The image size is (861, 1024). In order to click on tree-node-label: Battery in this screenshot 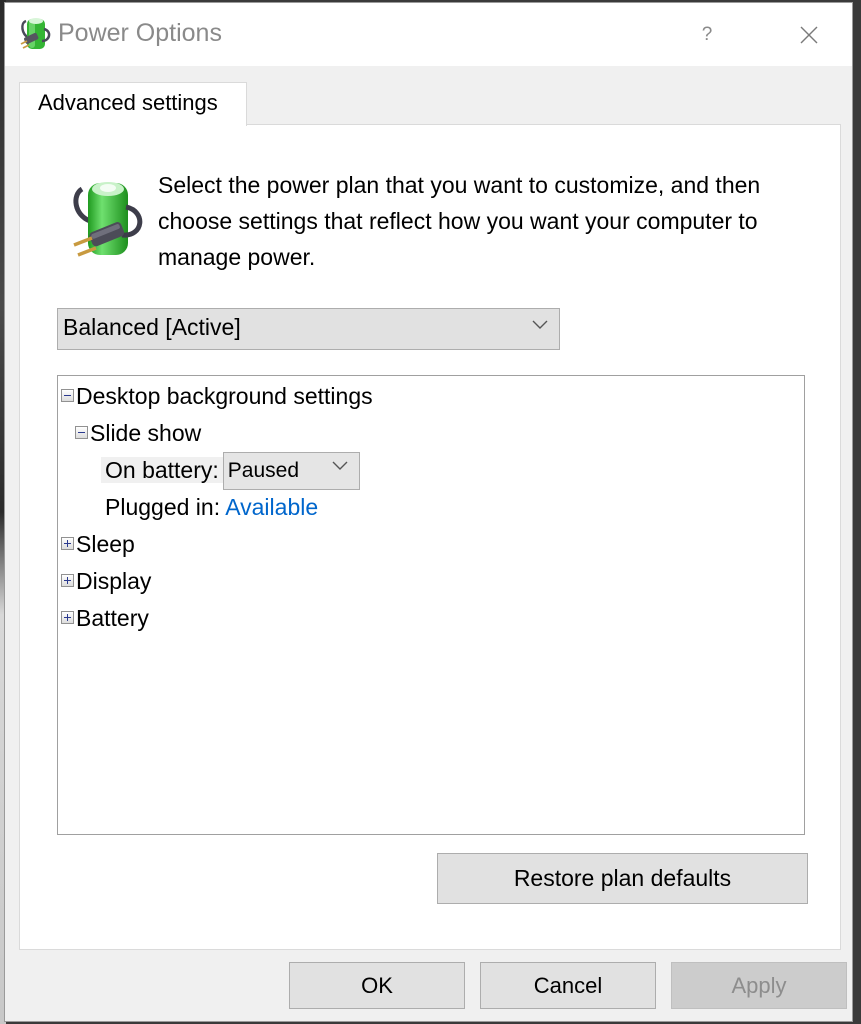, I will do `click(112, 618)`.